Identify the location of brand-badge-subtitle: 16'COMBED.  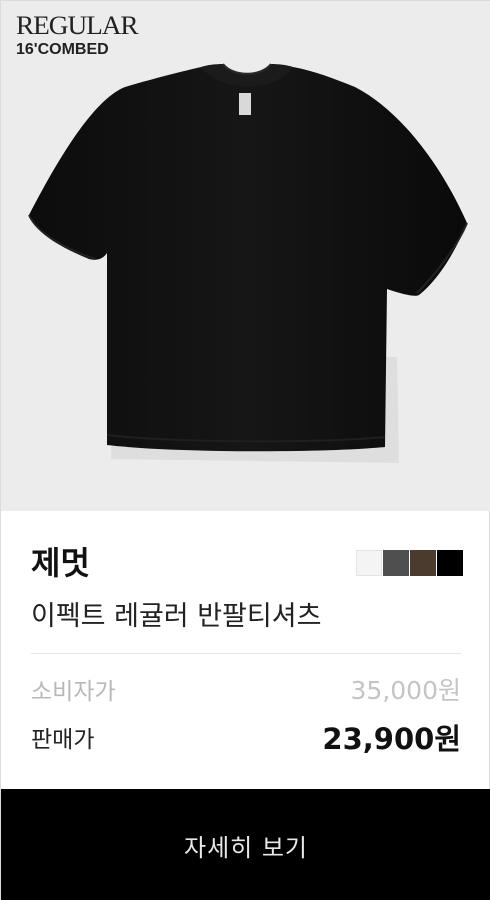
(62, 49).